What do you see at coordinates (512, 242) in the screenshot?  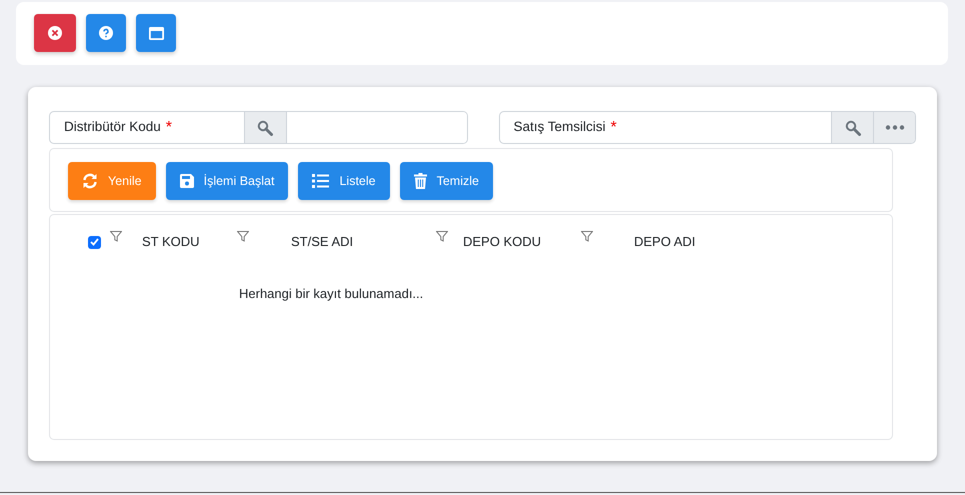 I see `column-header: DEPO KODU` at bounding box center [512, 242].